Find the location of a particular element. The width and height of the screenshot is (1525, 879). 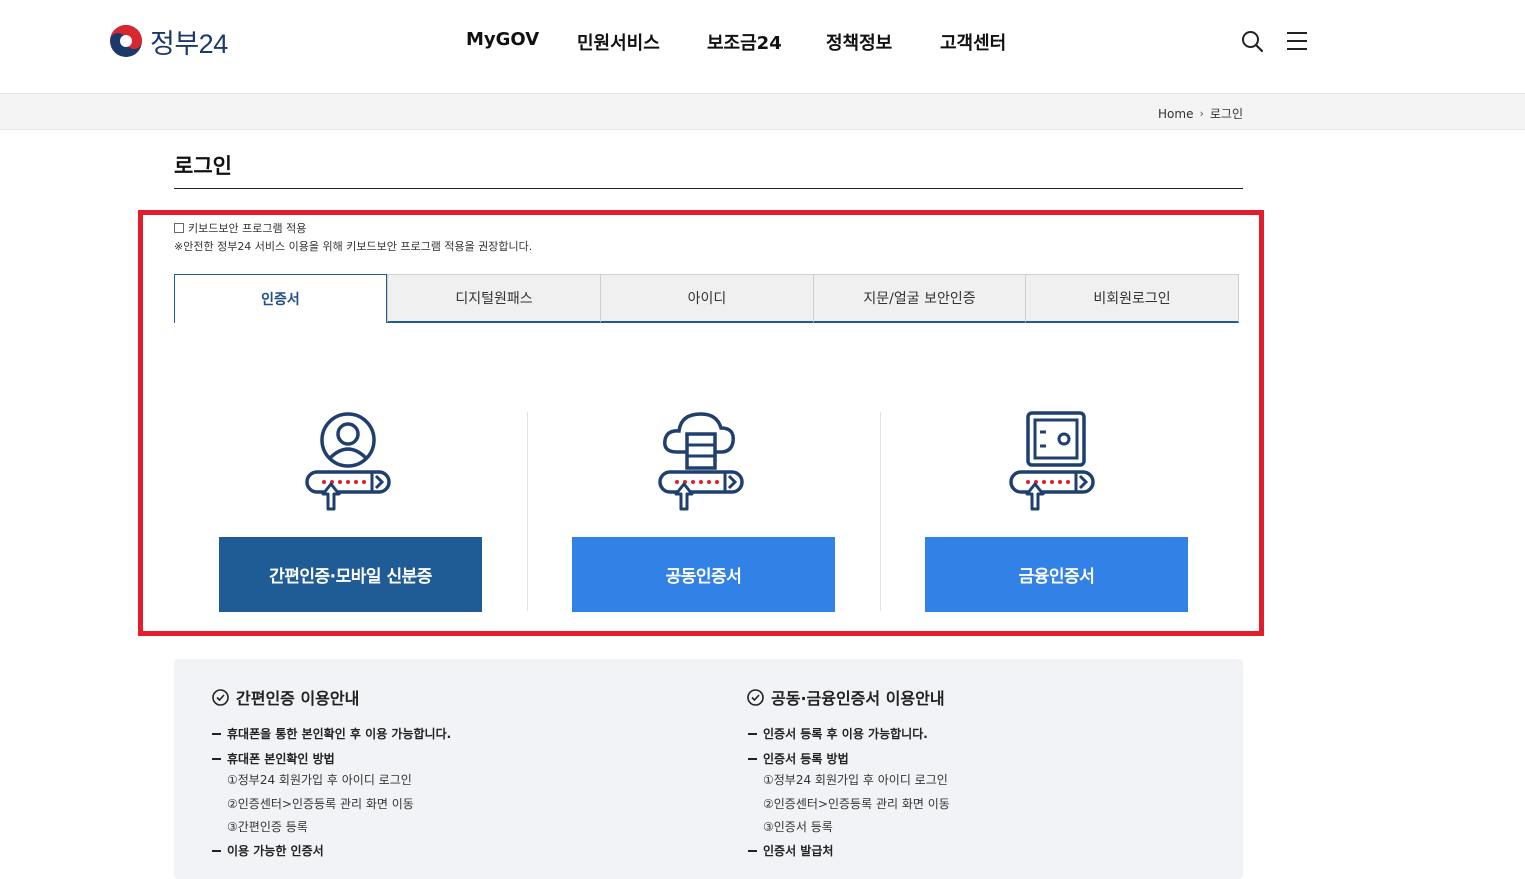

certificate-guide-title: 공동·금융인증서 이용안내 is located at coordinates (846, 697).